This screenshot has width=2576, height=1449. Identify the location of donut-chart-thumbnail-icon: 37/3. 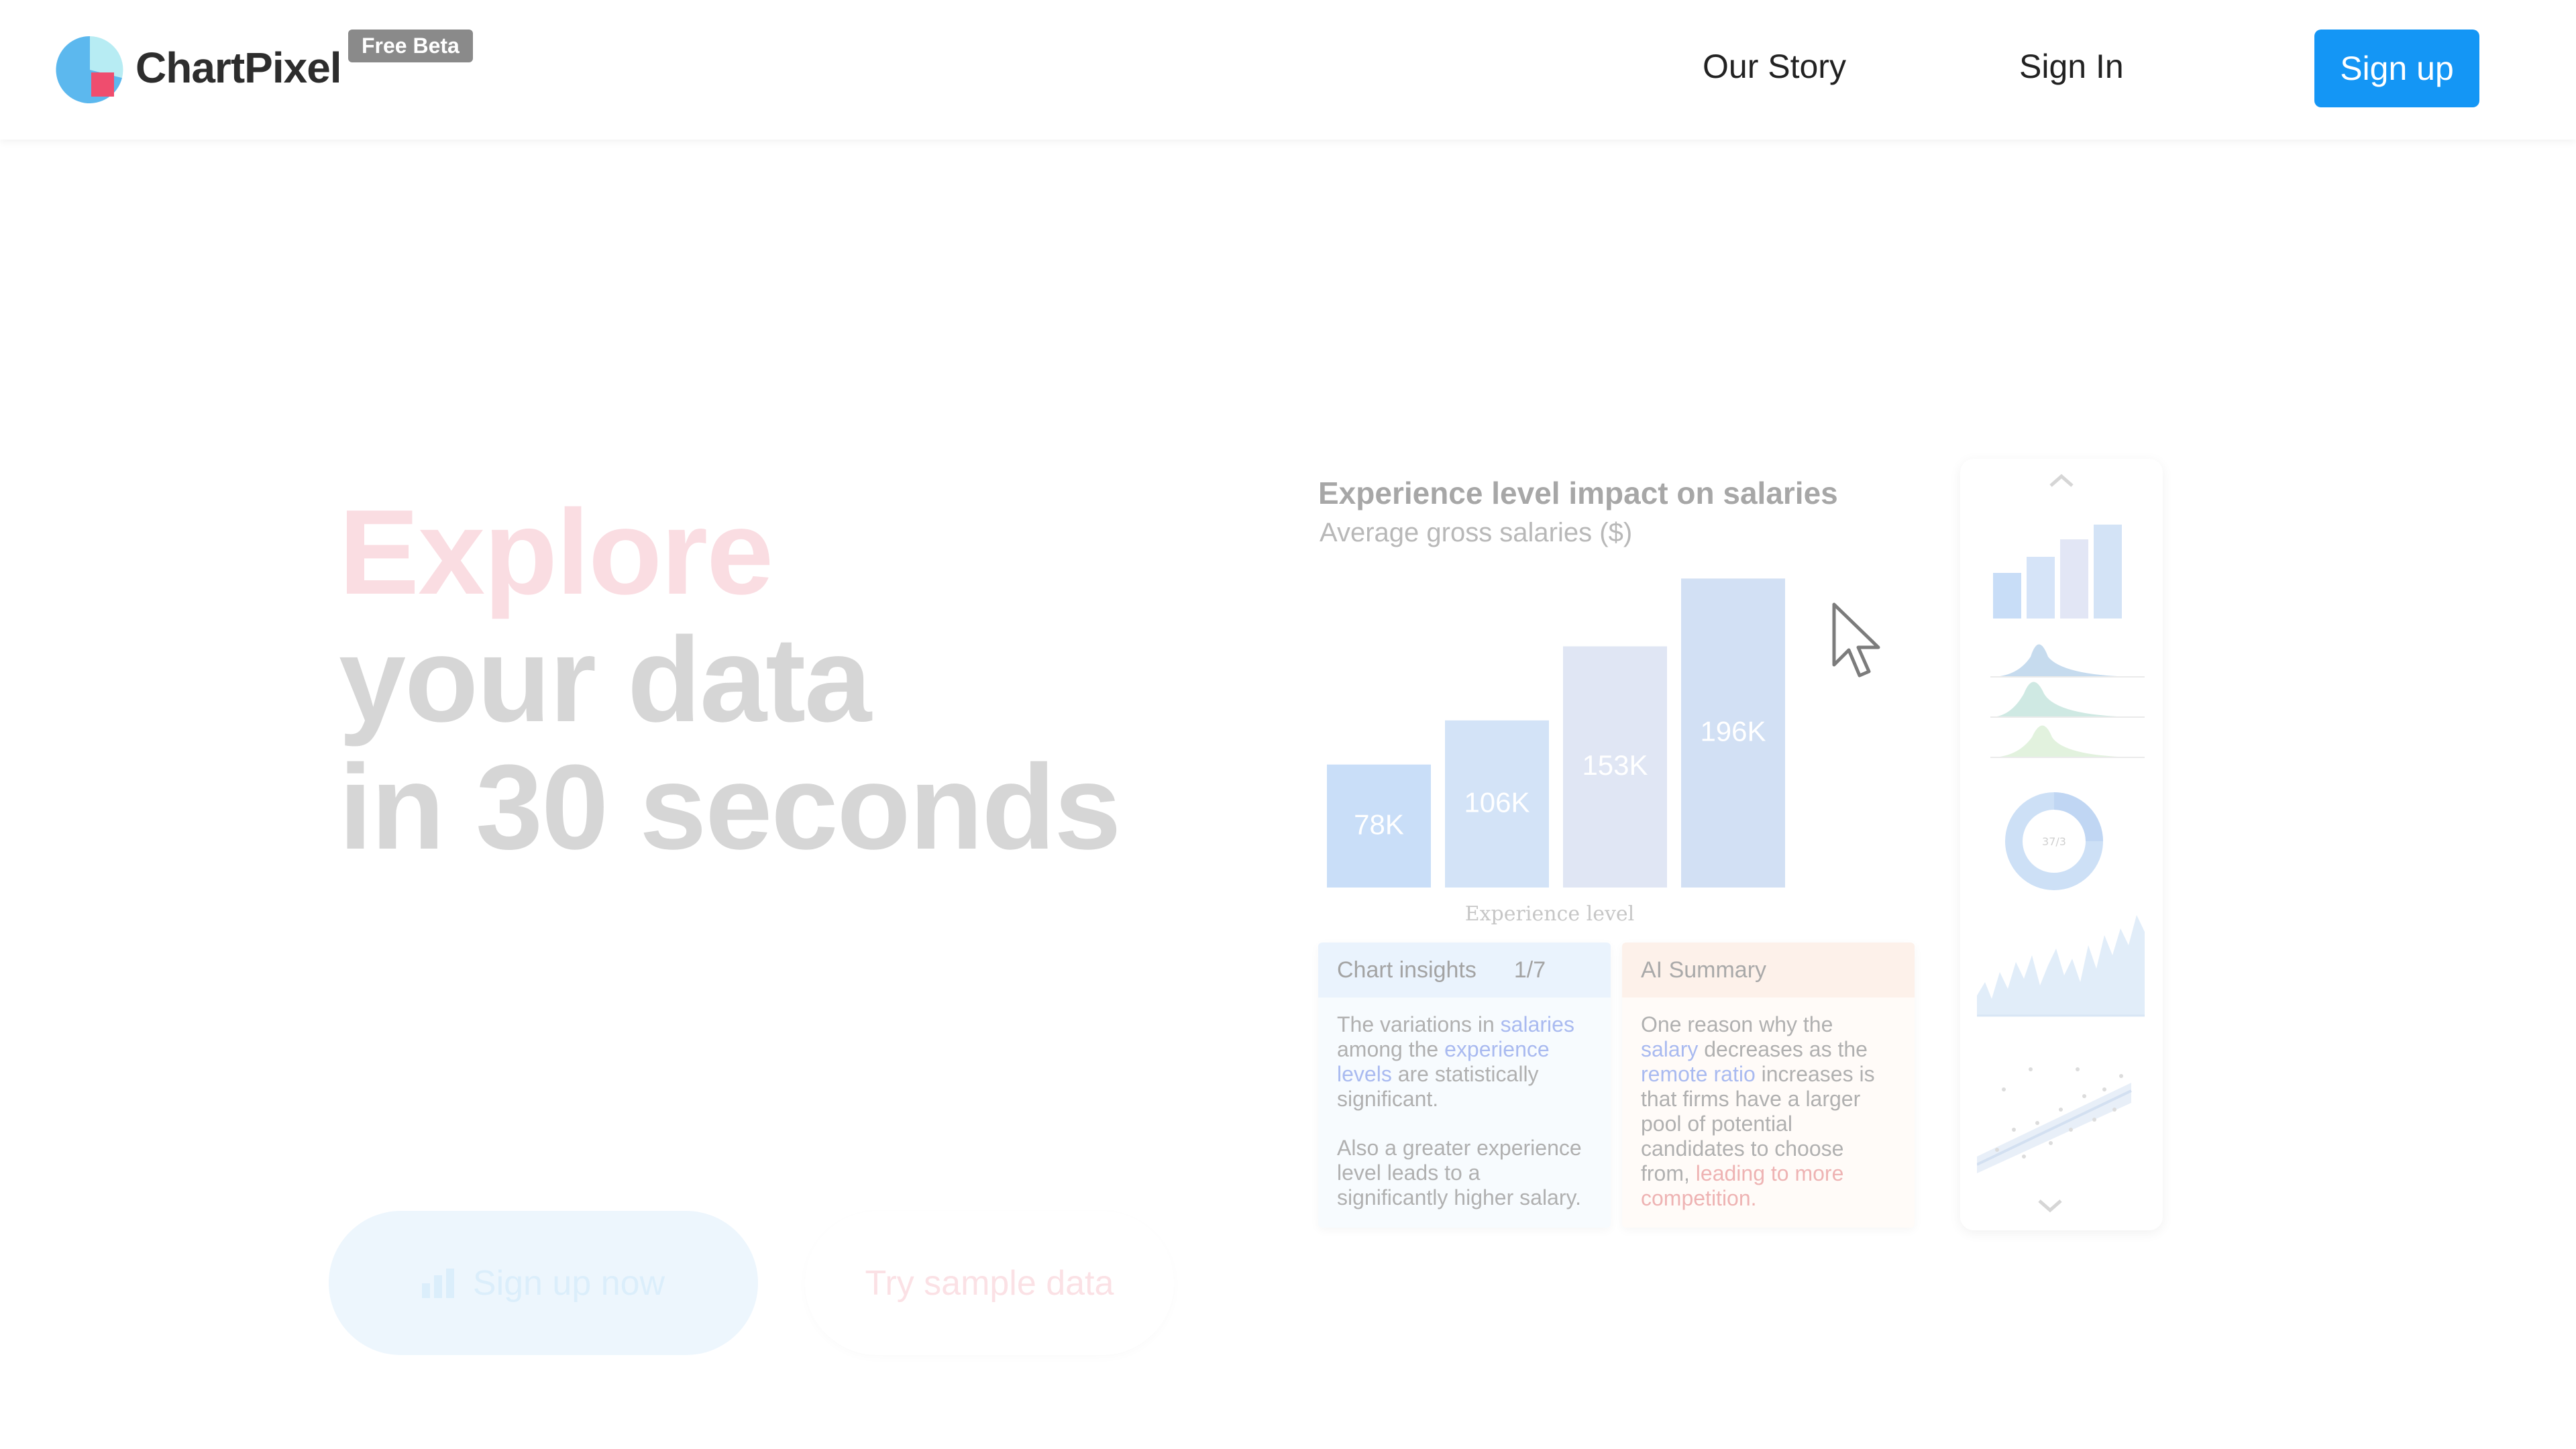
(2054, 841).